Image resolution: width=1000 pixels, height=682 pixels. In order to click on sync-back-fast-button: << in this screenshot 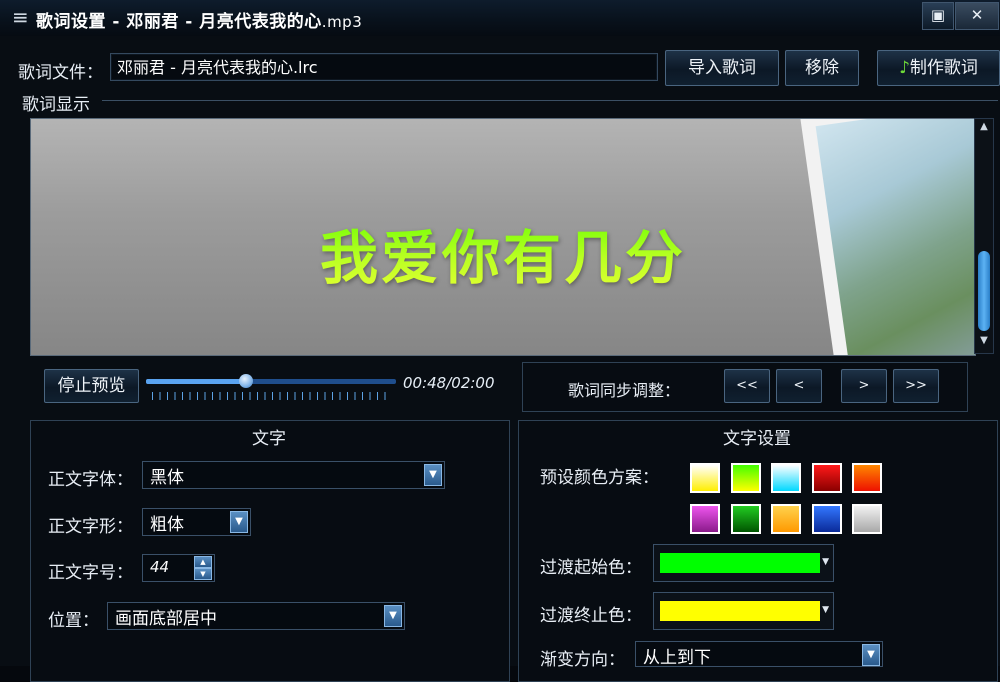, I will do `click(747, 386)`.